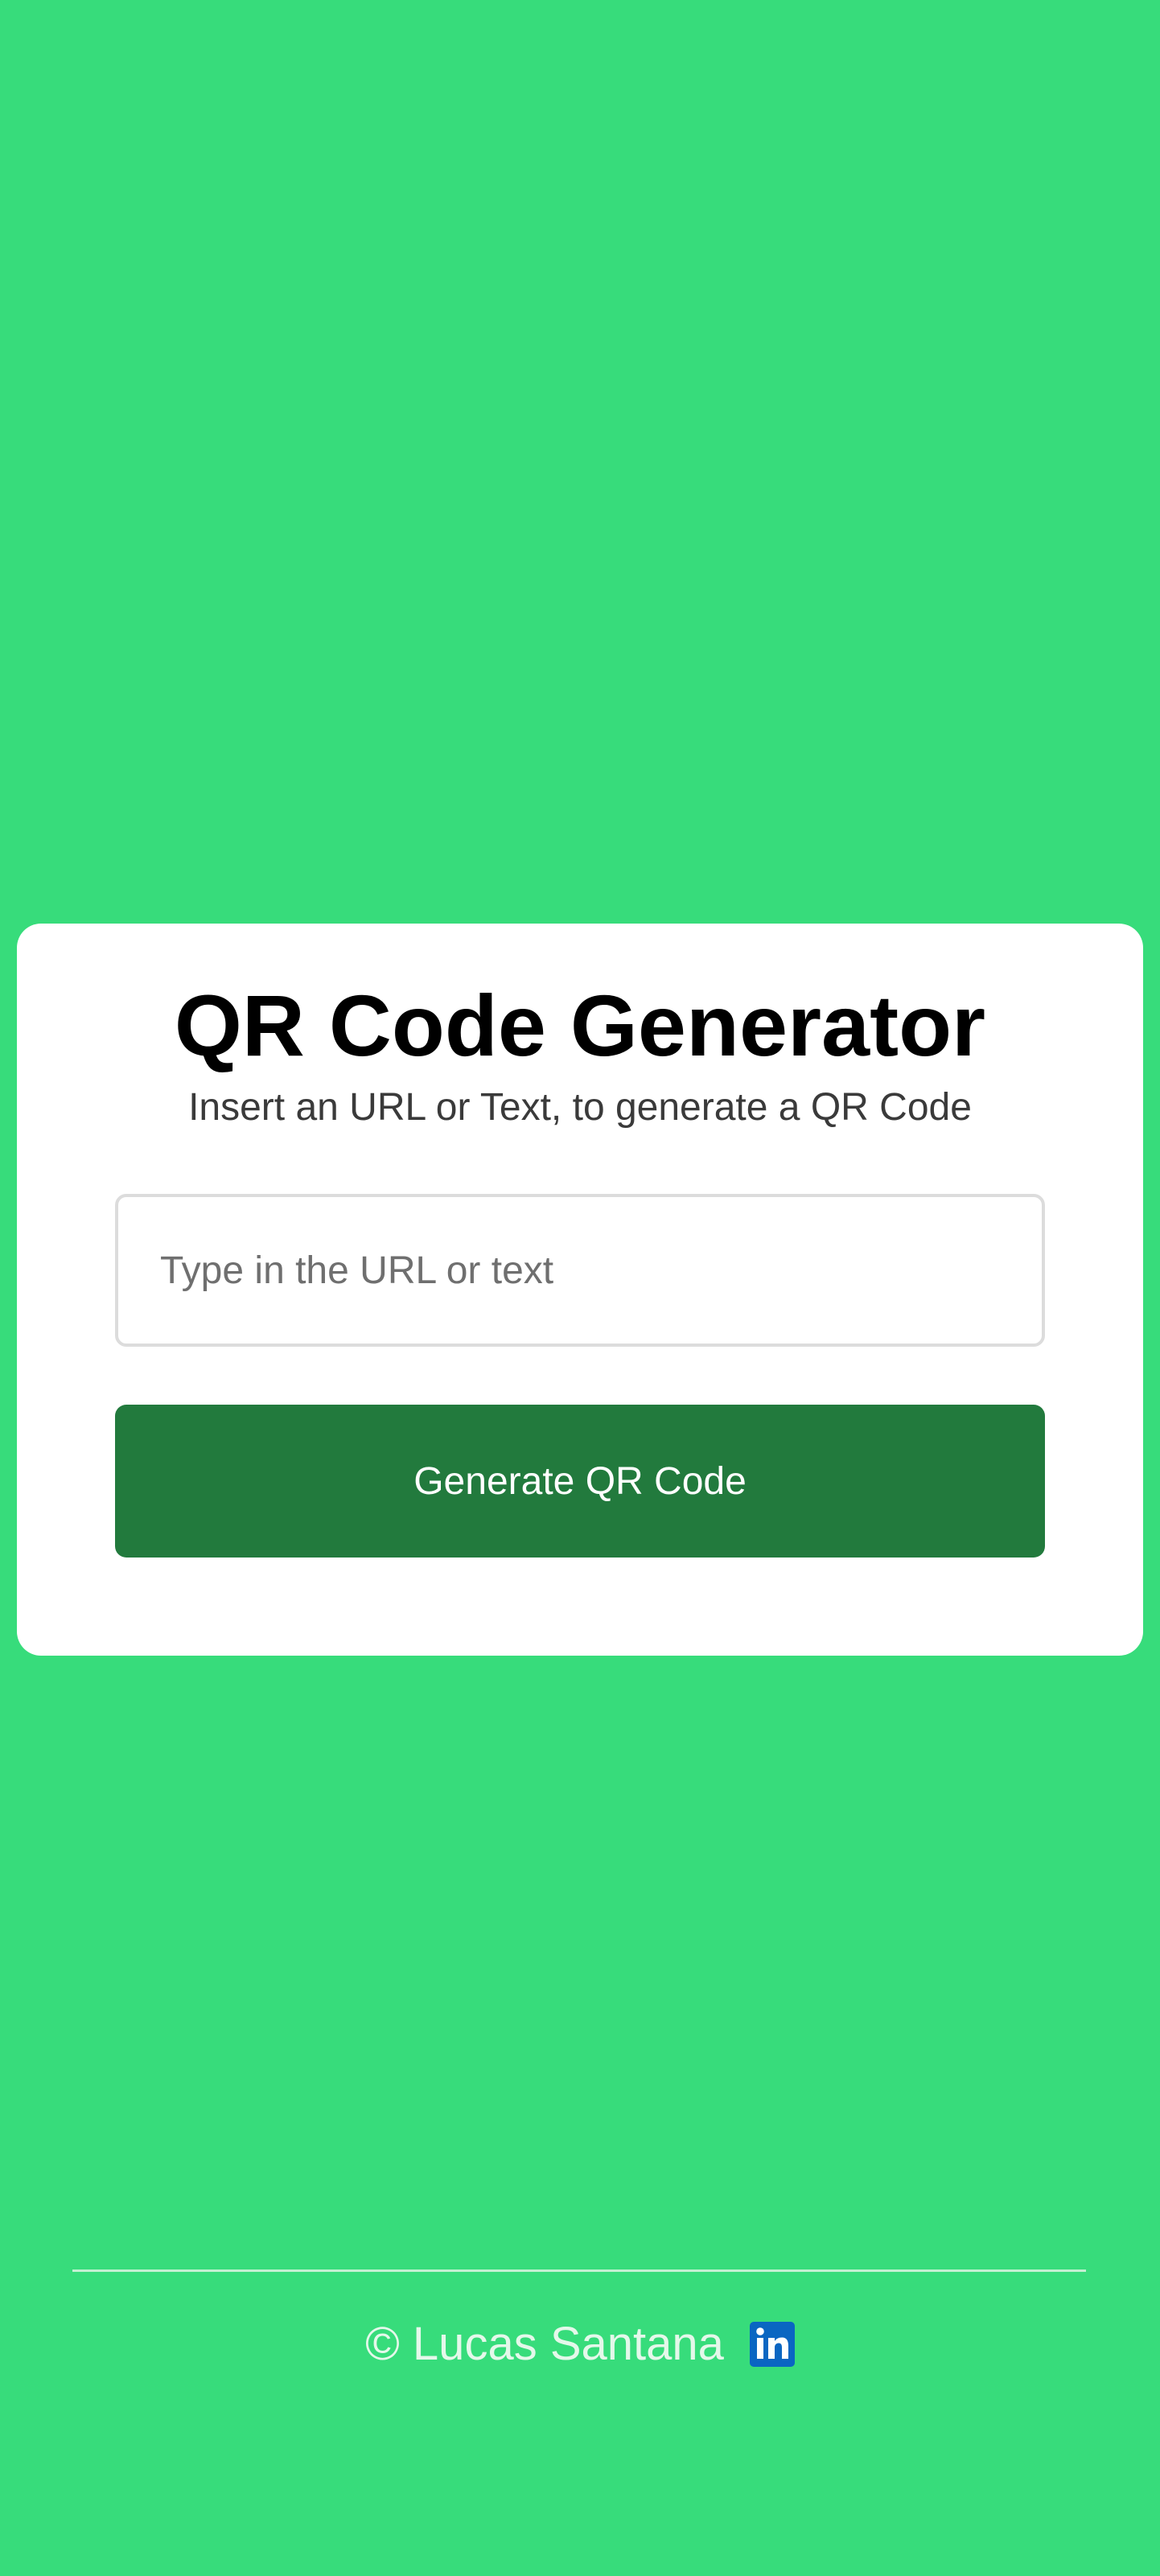  I want to click on footer: © Lucas Santana, so click(580, 2344).